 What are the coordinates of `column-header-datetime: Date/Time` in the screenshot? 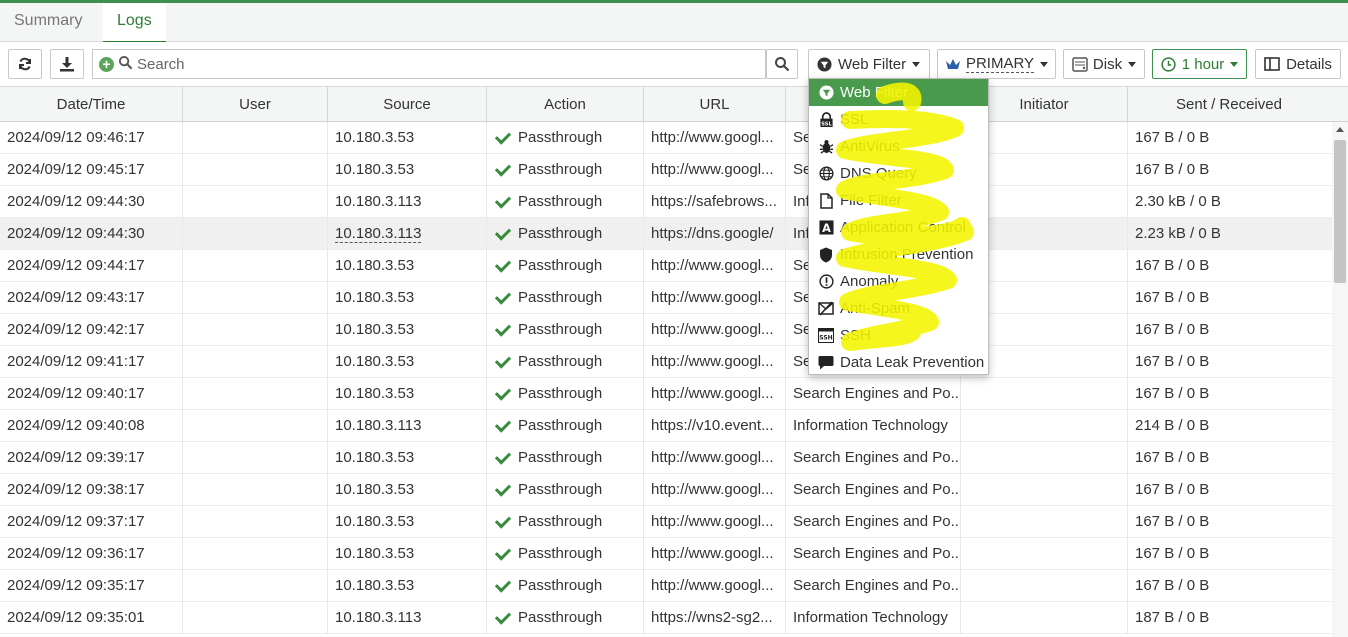 It's located at (91, 104).